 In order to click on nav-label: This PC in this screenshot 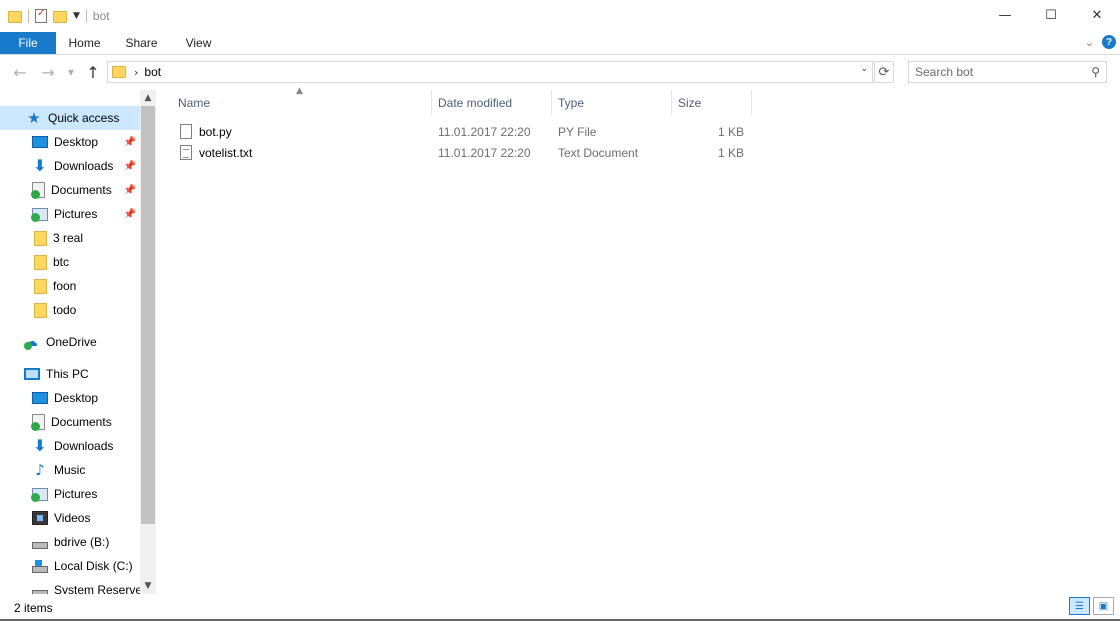, I will do `click(67, 374)`.